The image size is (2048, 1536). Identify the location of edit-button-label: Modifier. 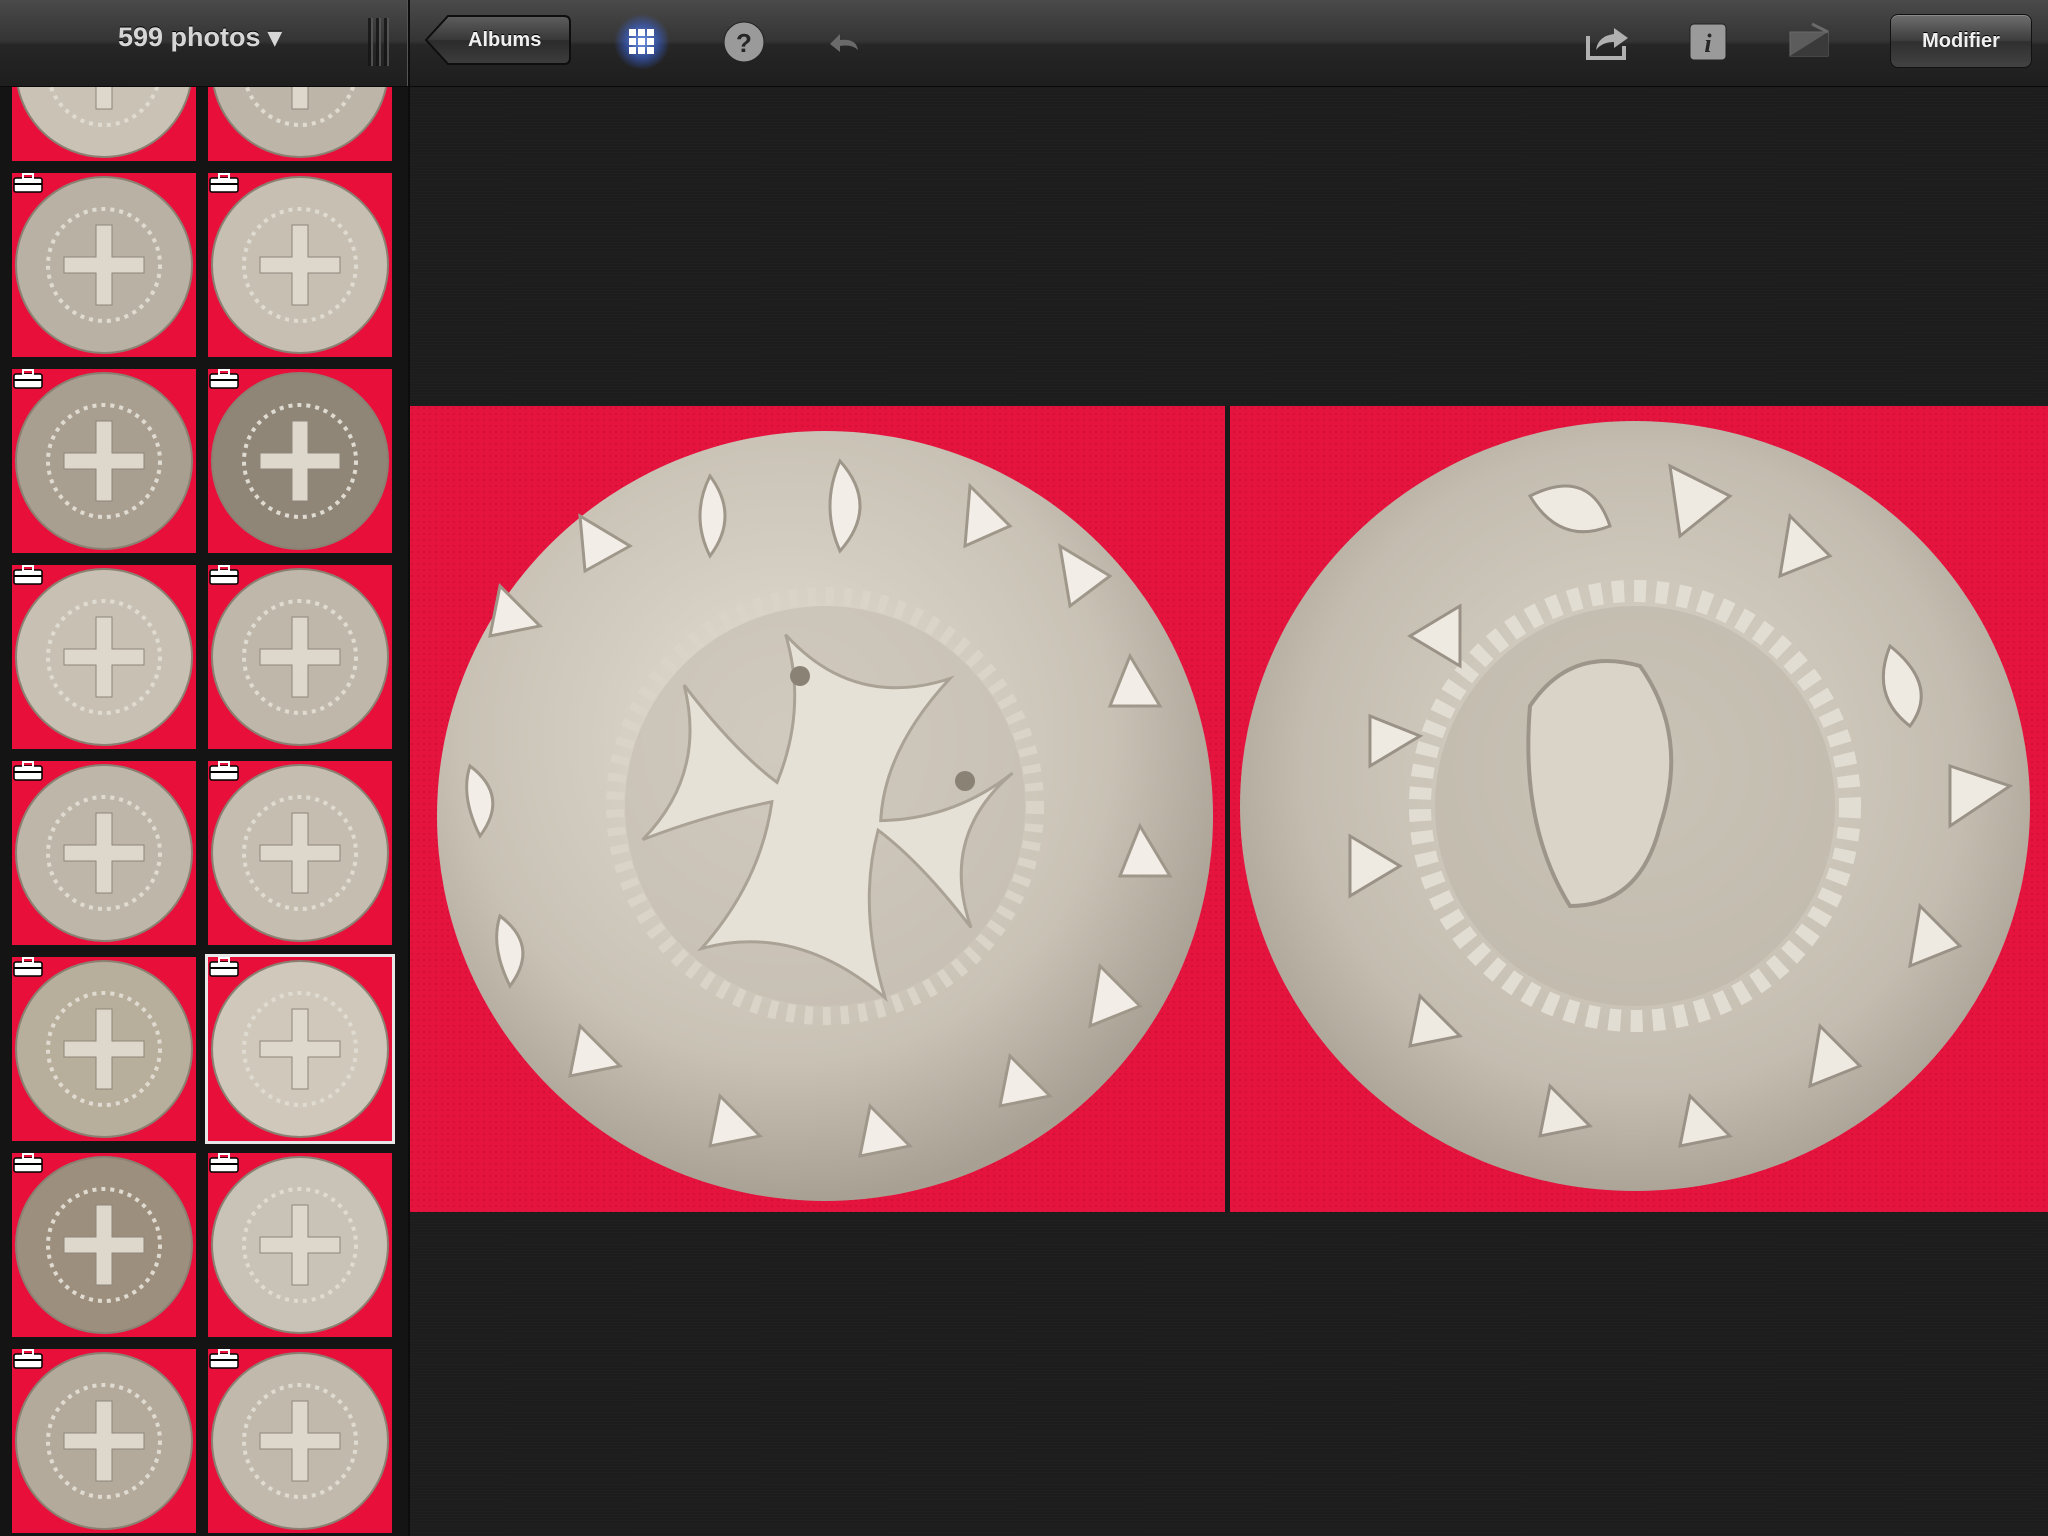
(1961, 41).